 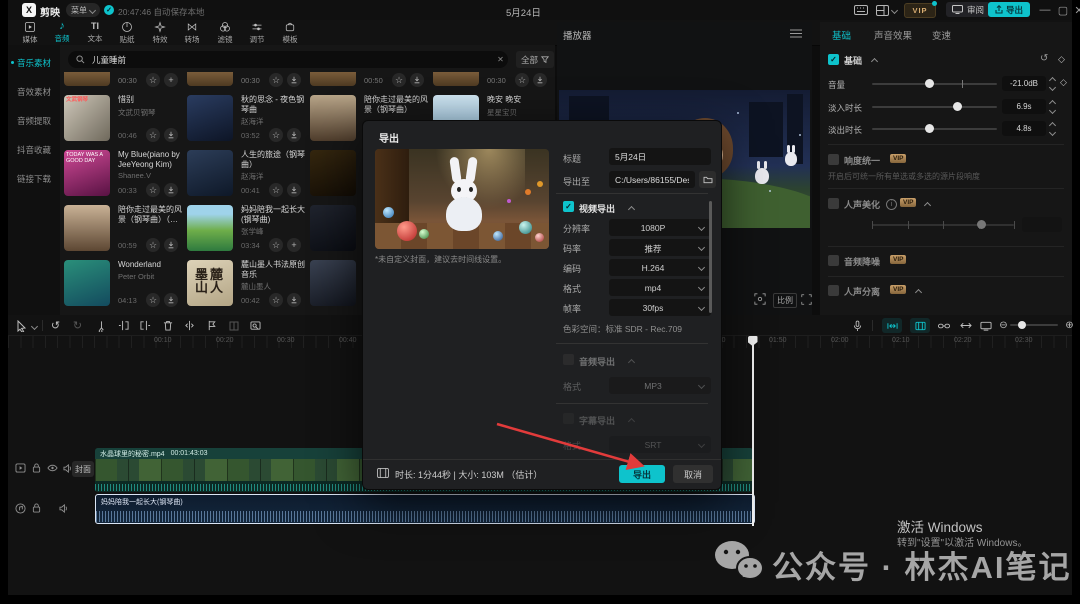 What do you see at coordinates (1034, 325) in the screenshot?
I see `timeline-zoom-slider` at bounding box center [1034, 325].